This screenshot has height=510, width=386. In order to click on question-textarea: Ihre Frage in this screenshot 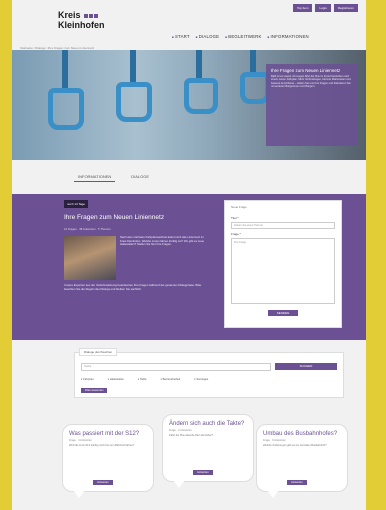, I will do `click(283, 271)`.